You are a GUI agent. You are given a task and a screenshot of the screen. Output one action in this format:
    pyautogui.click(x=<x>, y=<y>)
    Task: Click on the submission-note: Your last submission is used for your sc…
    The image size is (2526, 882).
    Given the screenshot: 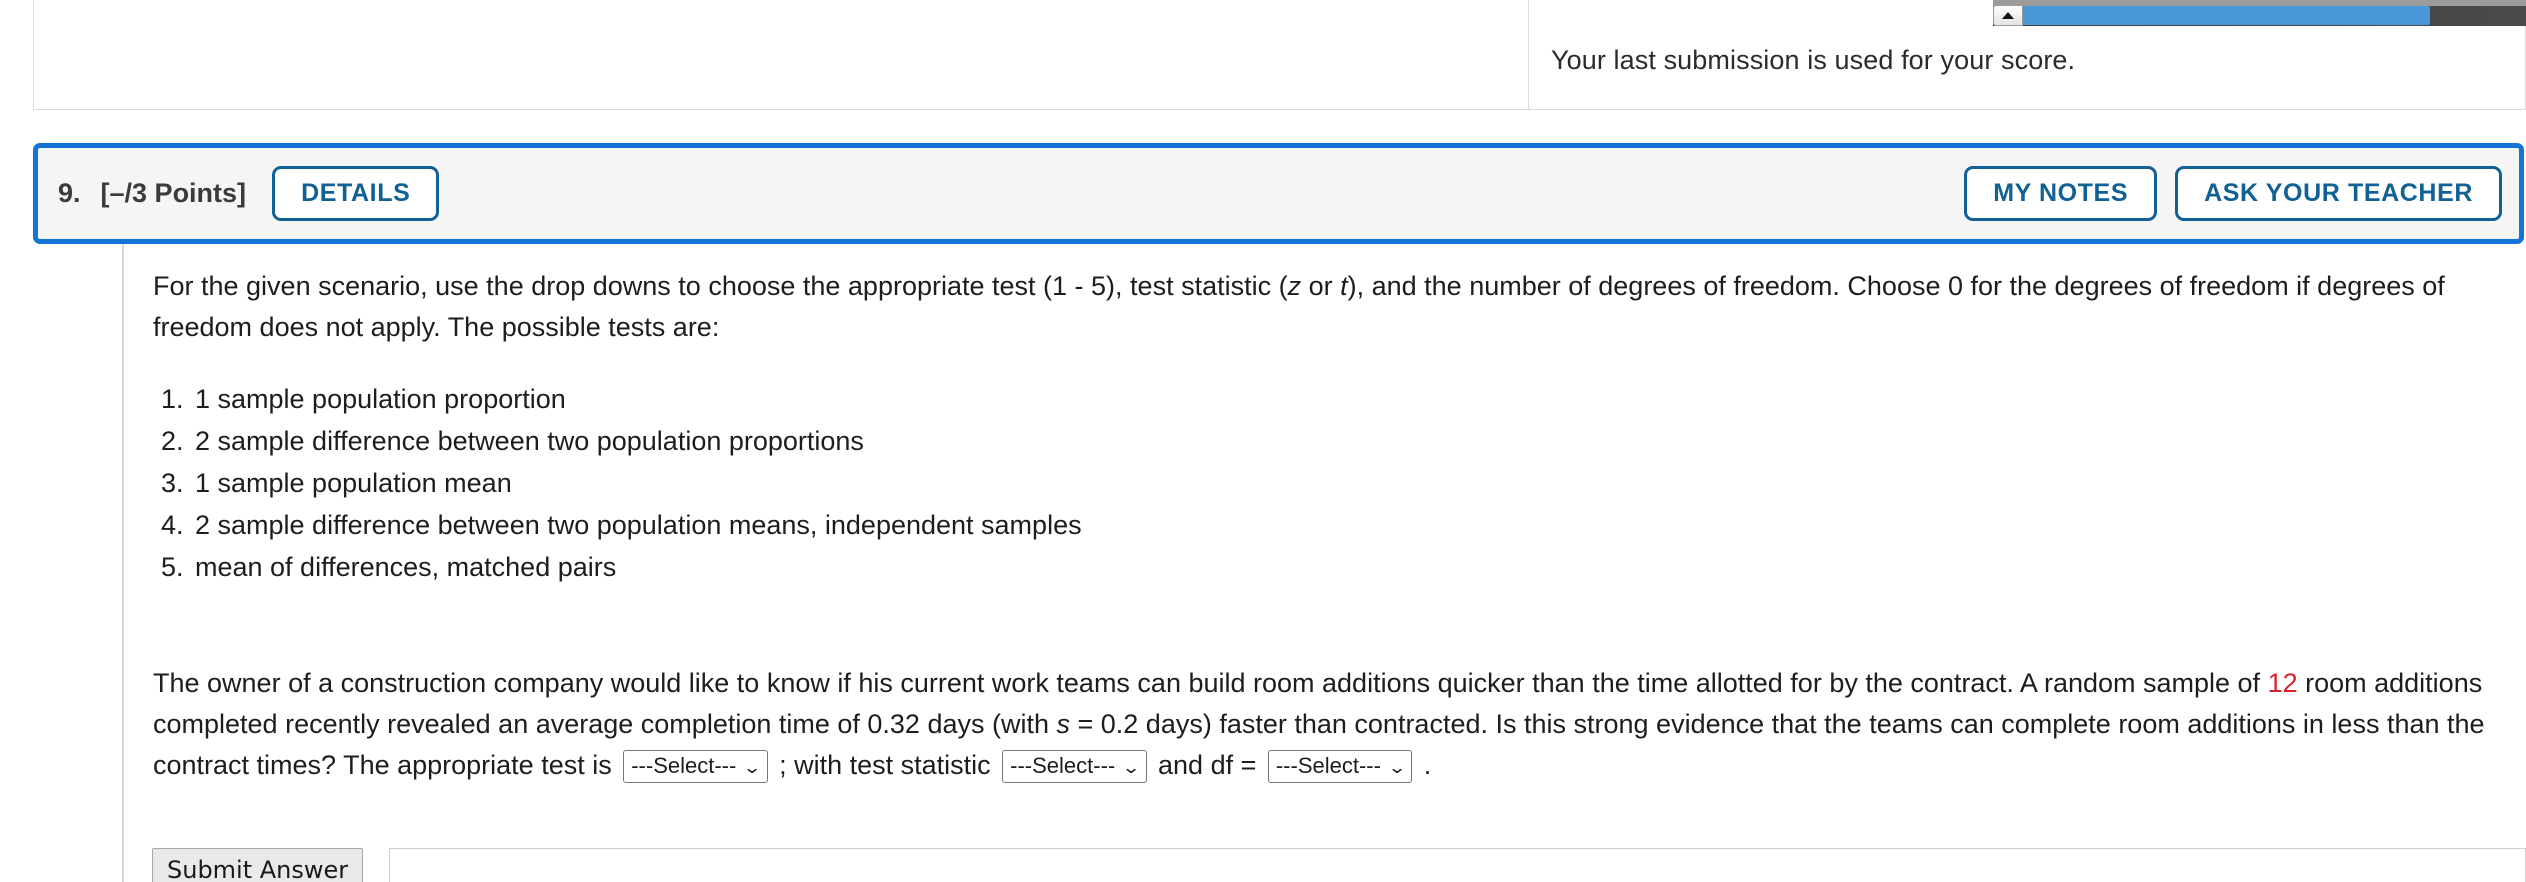 What is the action you would take?
    pyautogui.click(x=1813, y=60)
    